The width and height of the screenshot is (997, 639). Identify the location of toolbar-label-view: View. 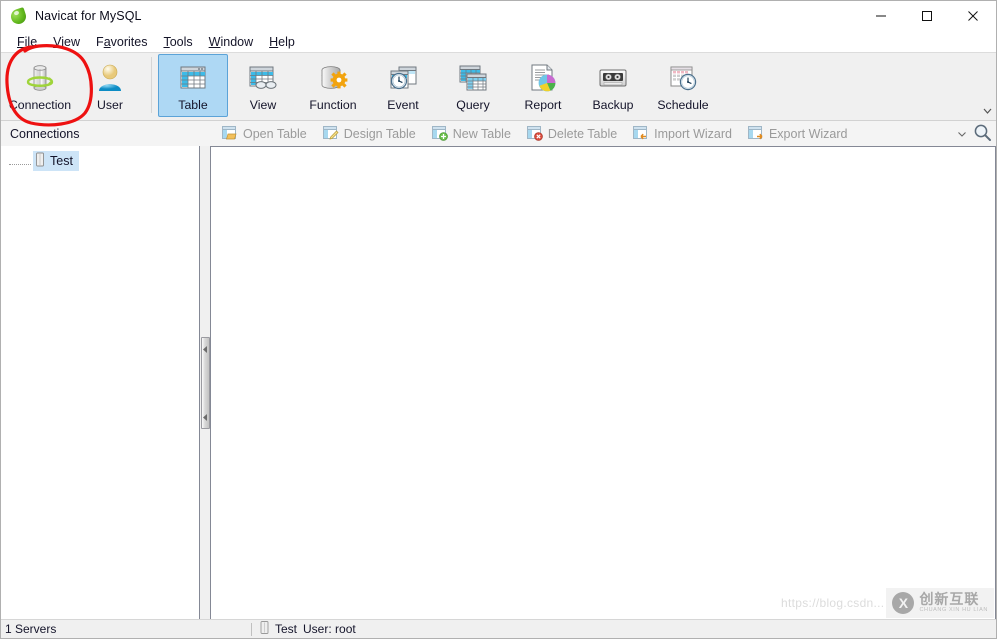
(263, 105).